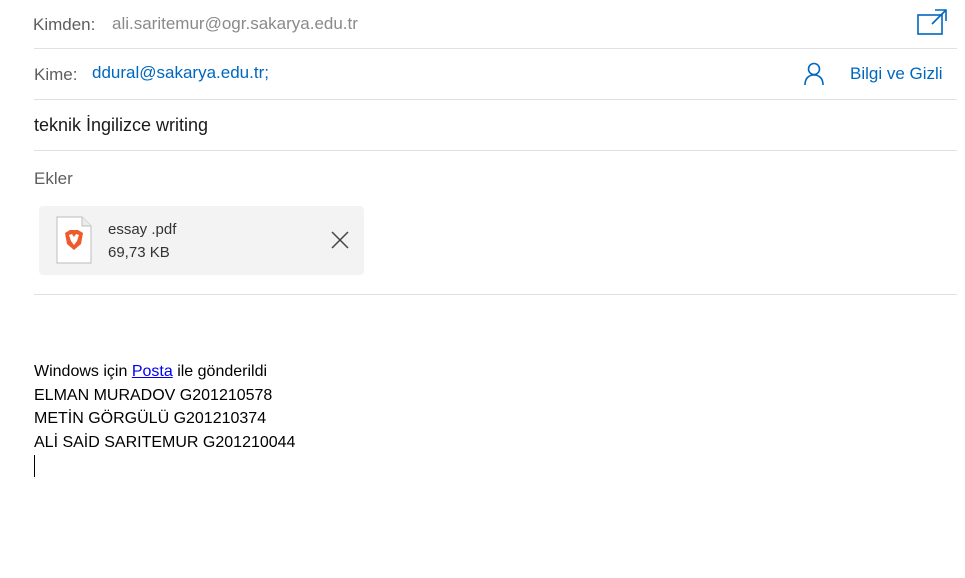 The height and width of the screenshot is (578, 965). Describe the element at coordinates (932, 22) in the screenshot. I see `popout-window-icon` at that location.